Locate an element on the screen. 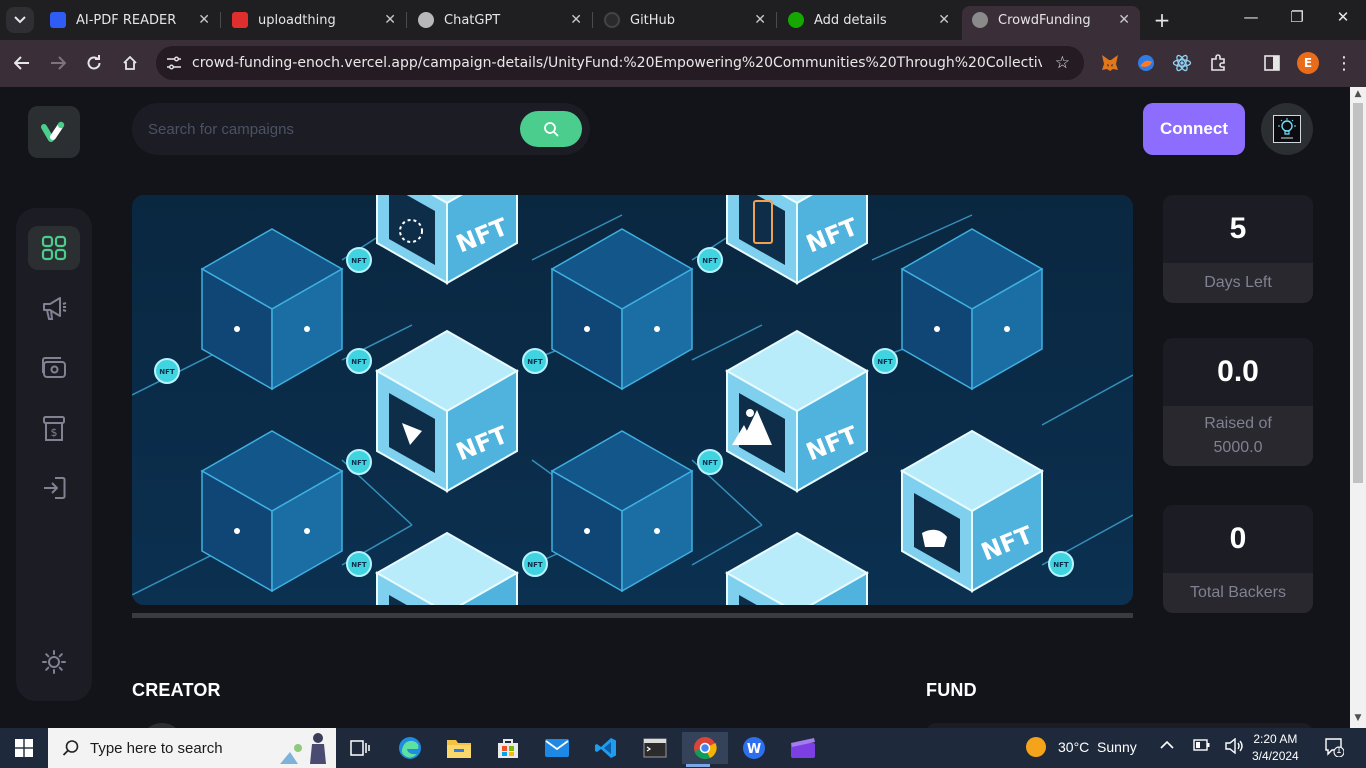 The height and width of the screenshot is (768, 1366). notification-icon: 1 is located at coordinates (1334, 747).